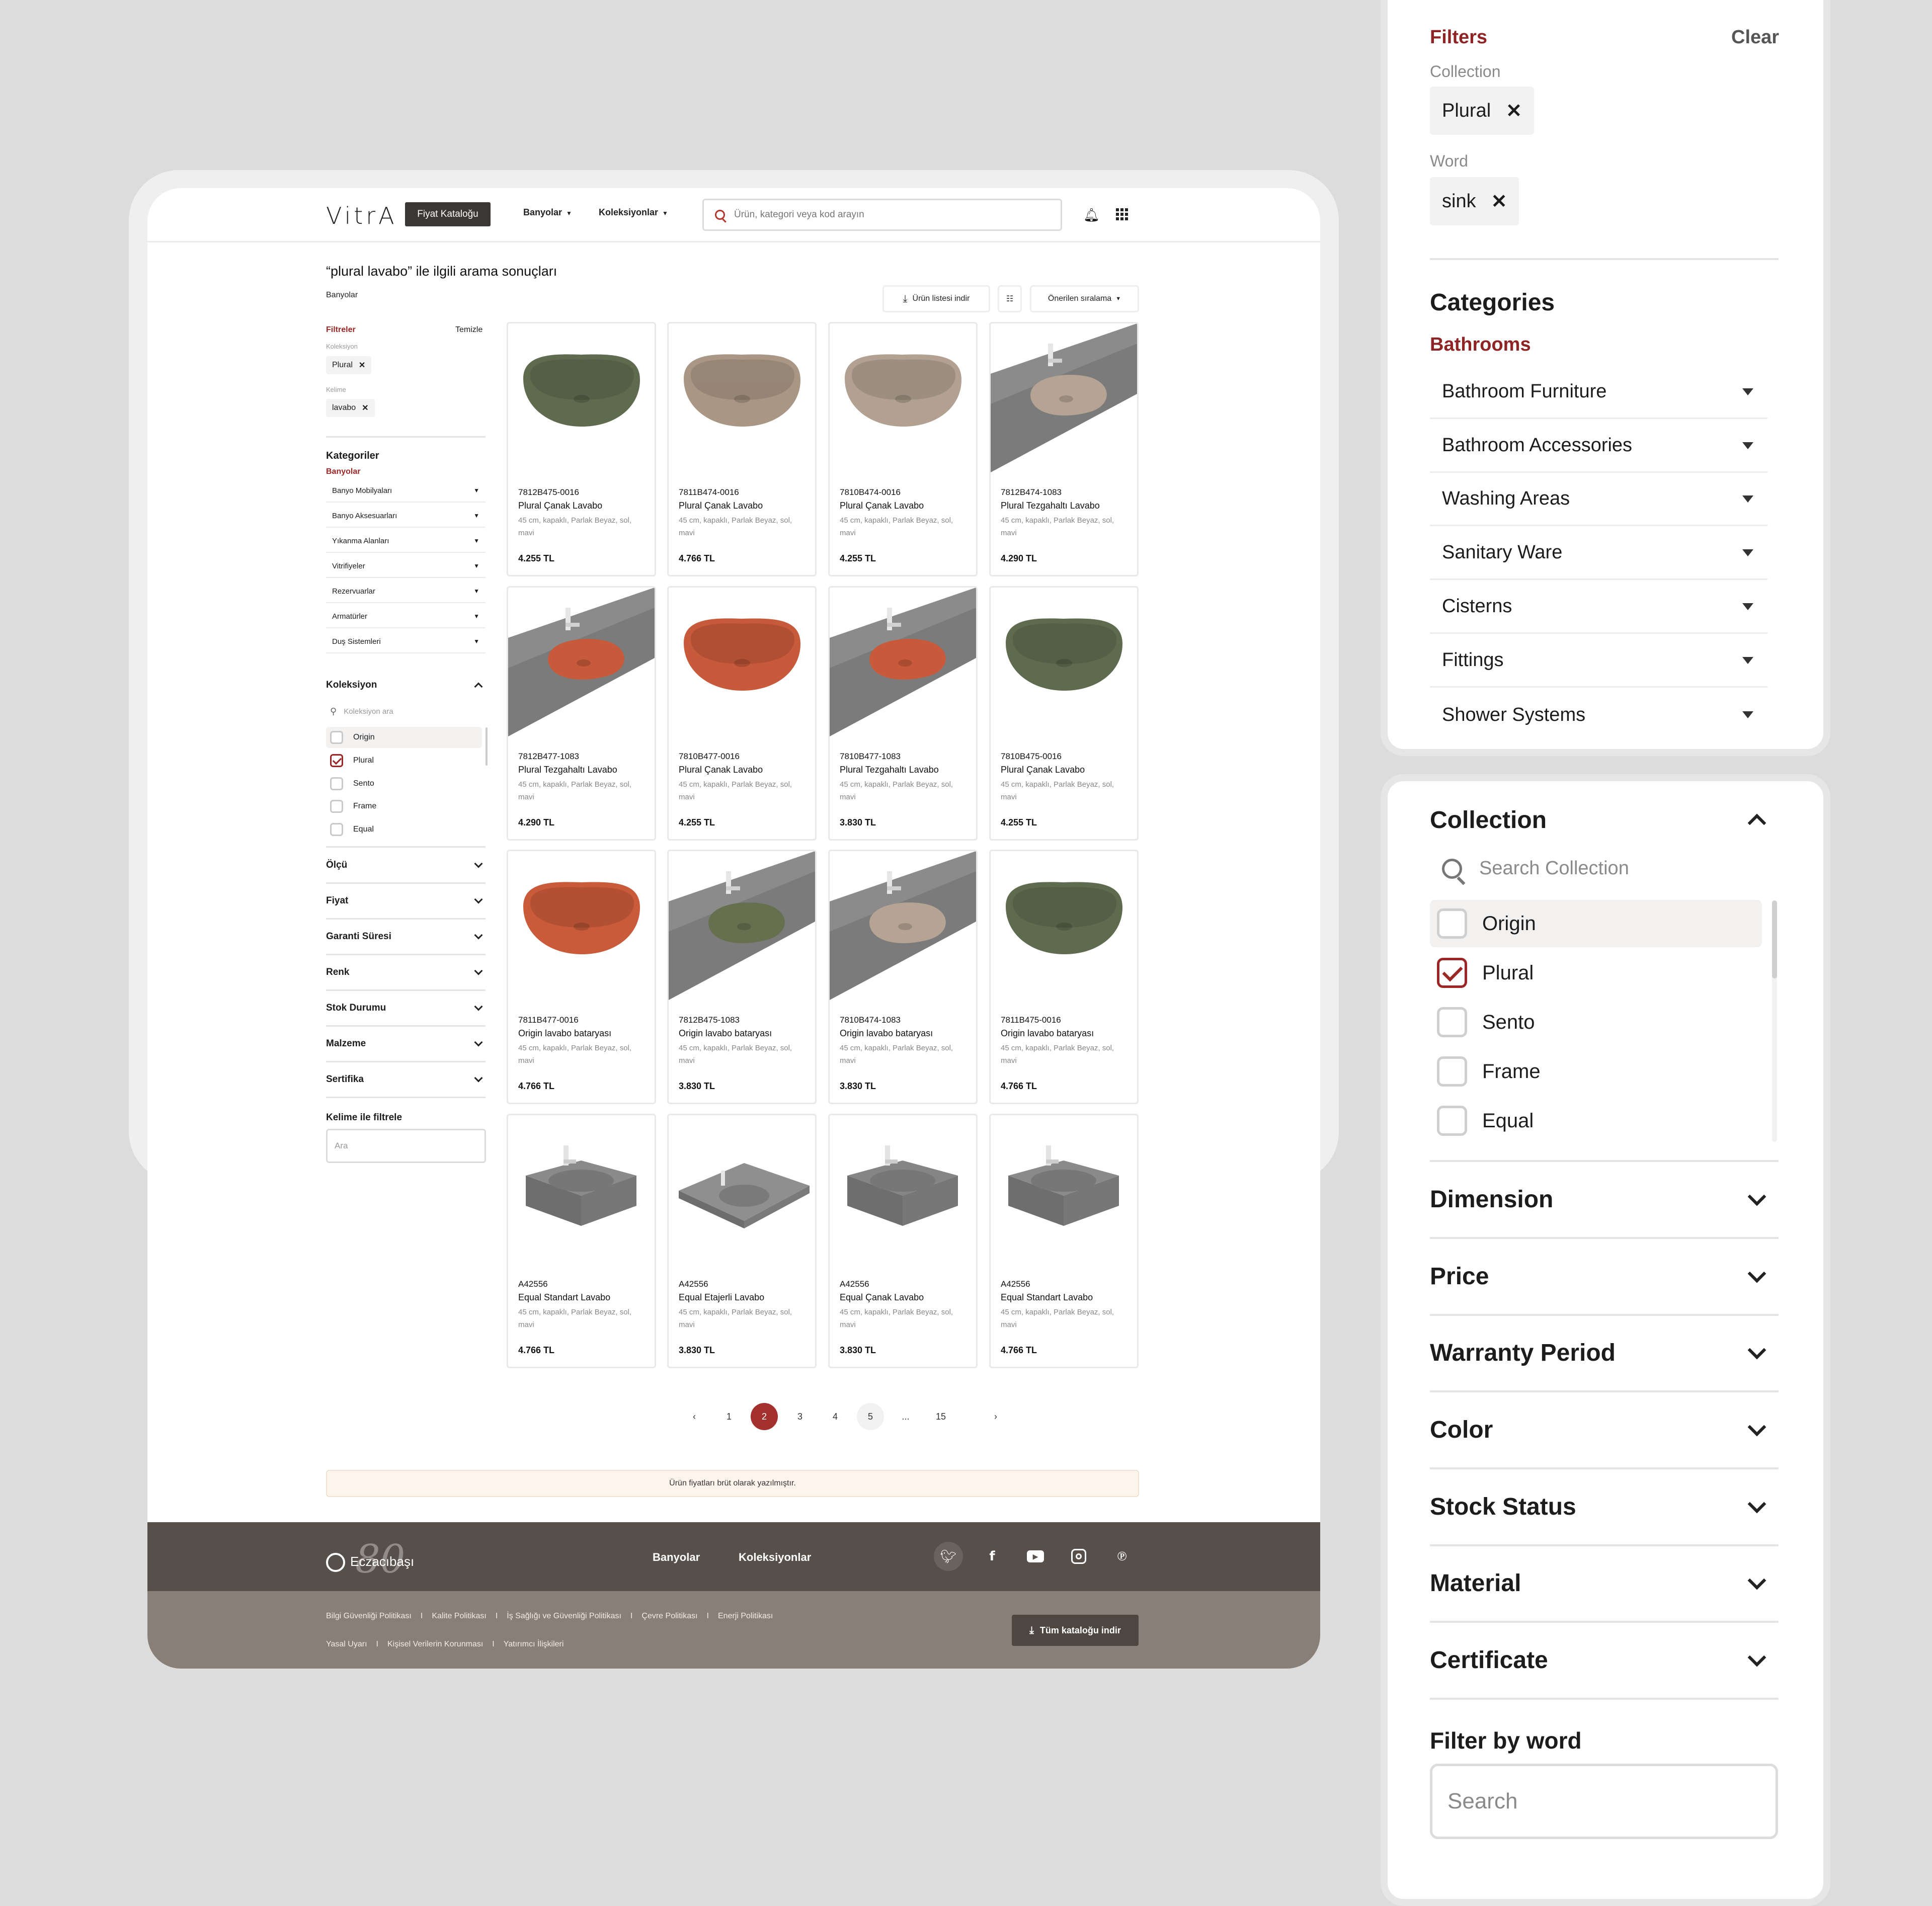  I want to click on word-filter-input: Ara, so click(406, 1146).